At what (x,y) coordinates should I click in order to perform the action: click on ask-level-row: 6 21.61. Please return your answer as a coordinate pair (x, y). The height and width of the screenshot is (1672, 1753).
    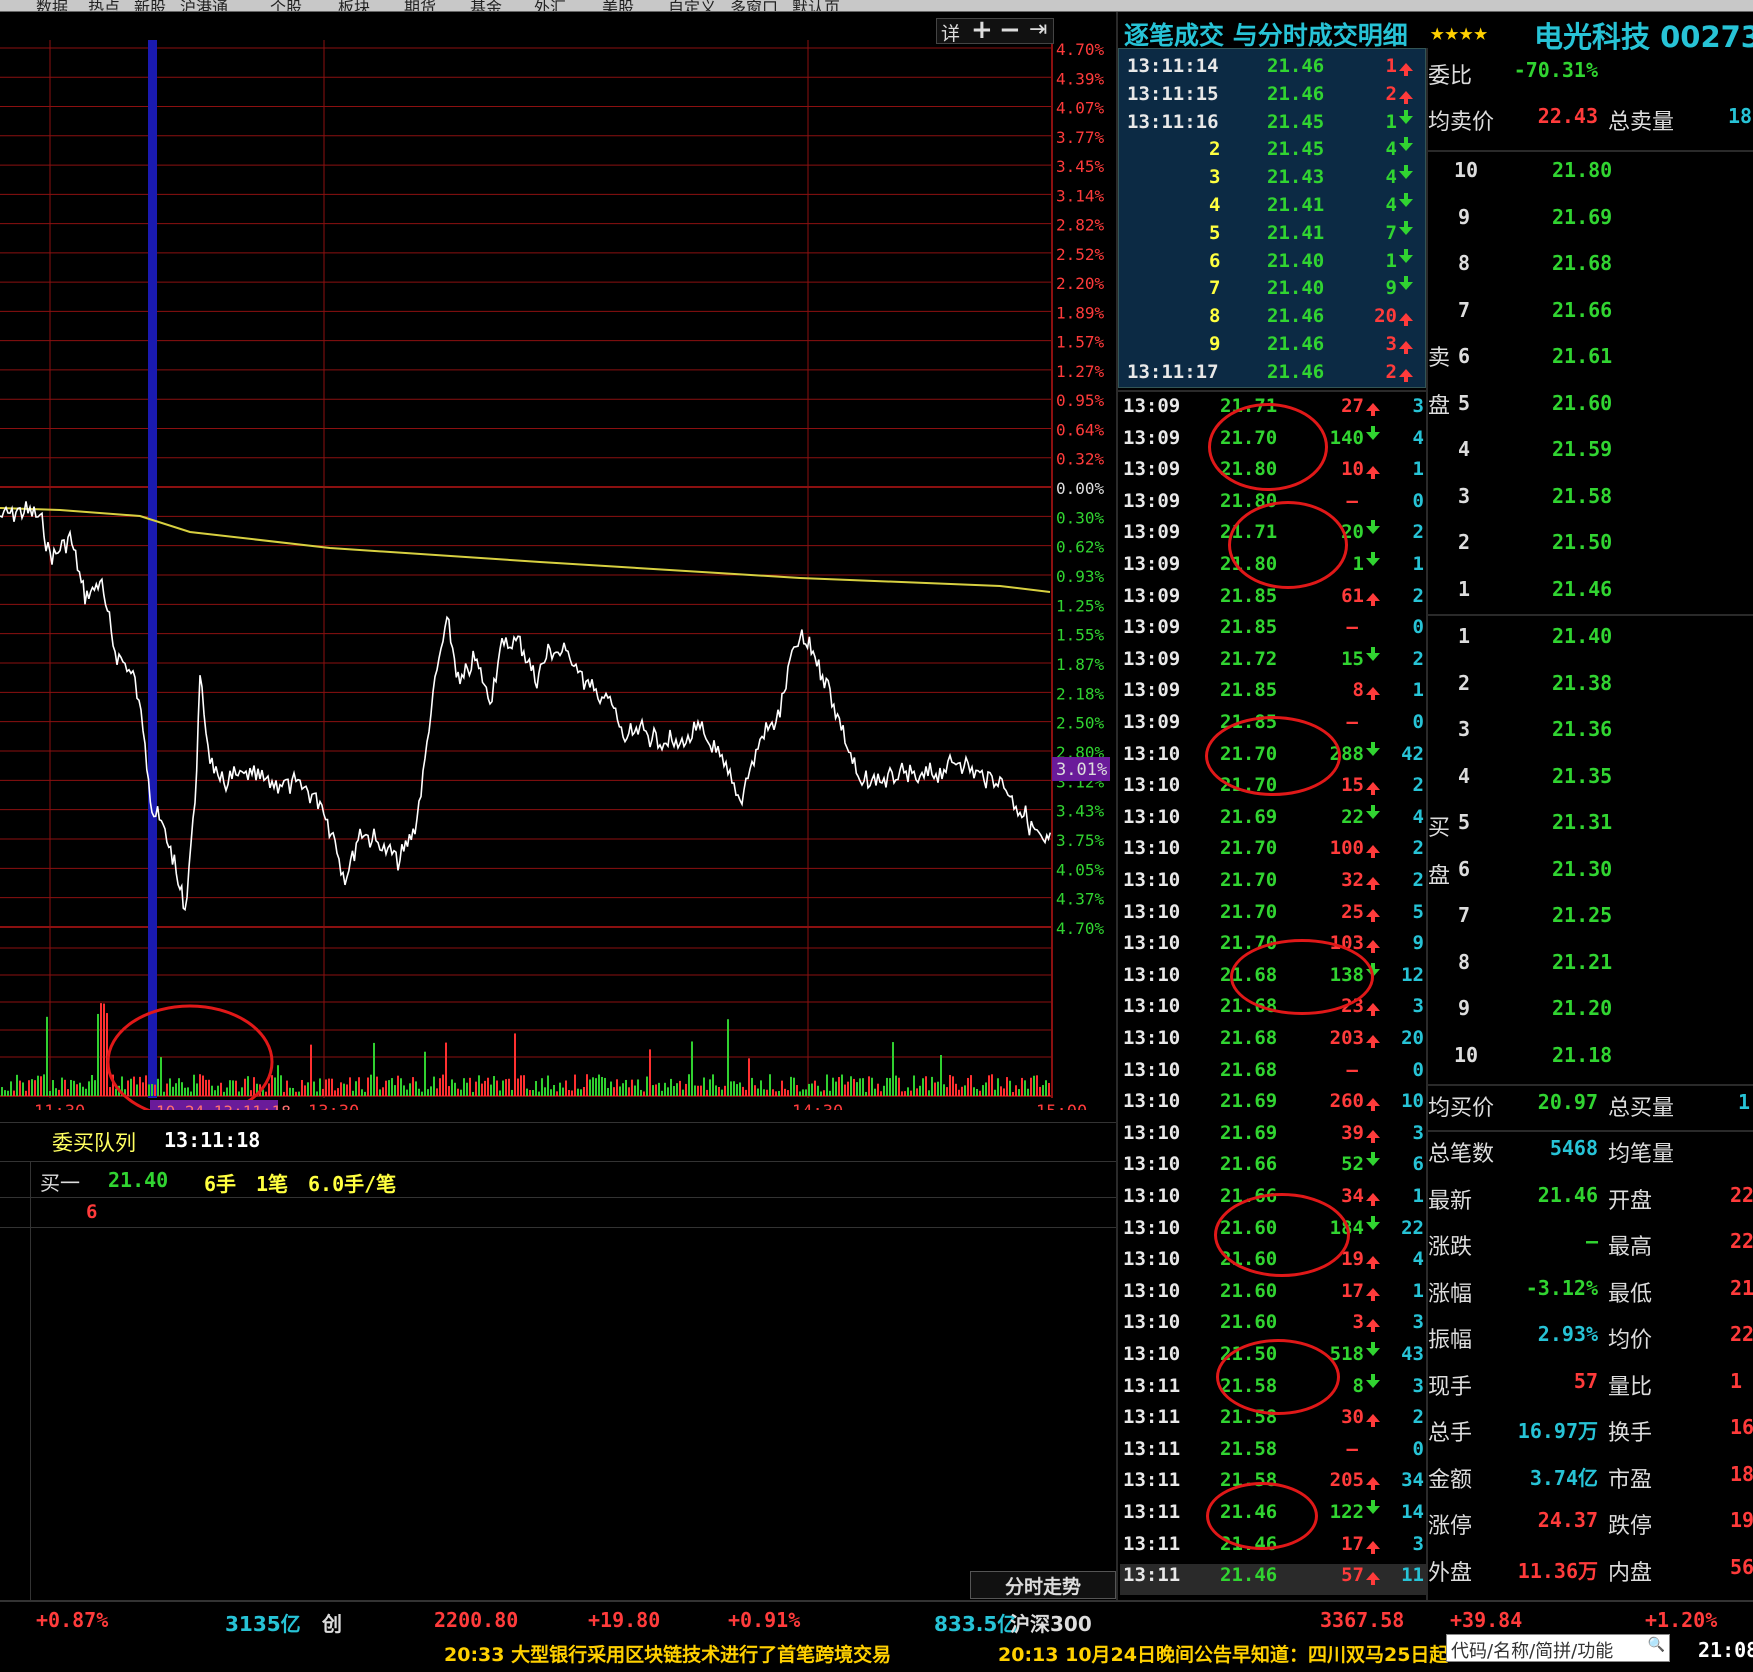
    Looking at the image, I should click on (1590, 367).